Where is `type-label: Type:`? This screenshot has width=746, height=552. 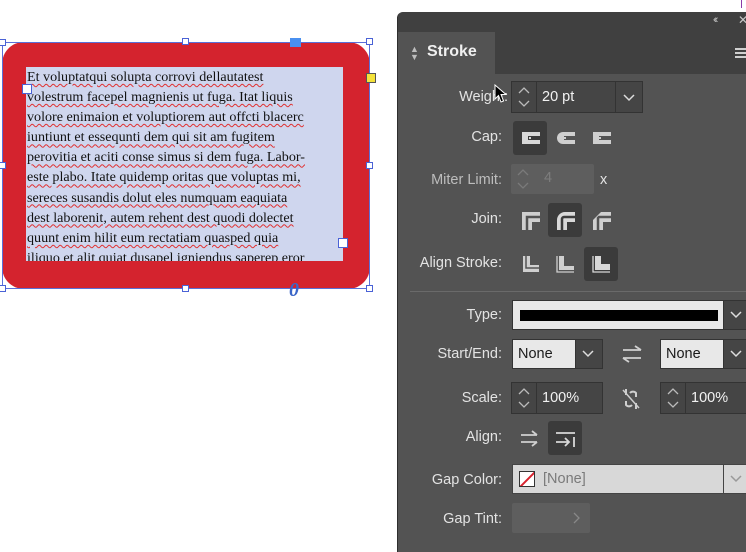 type-label: Type: is located at coordinates (484, 315).